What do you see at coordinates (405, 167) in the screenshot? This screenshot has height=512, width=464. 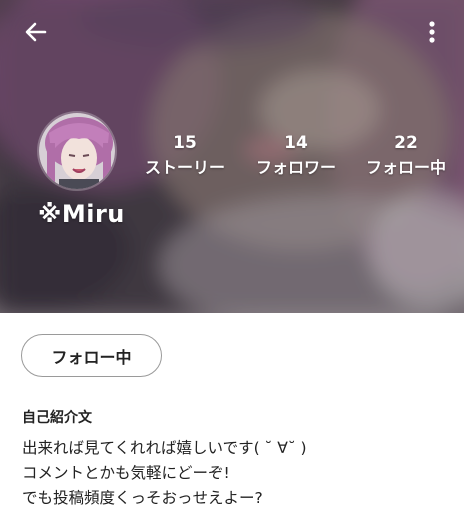 I see `stat-following-label: フォロー中` at bounding box center [405, 167].